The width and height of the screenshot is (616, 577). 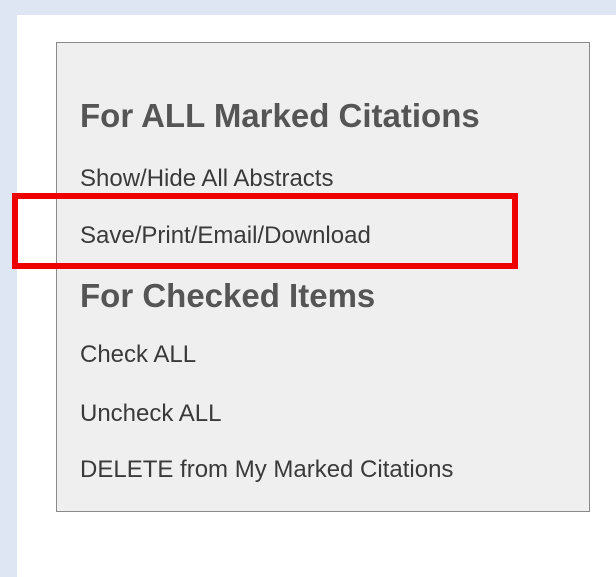 I want to click on save-print-email-download-link: Save/Print/Email/Download, so click(x=225, y=236).